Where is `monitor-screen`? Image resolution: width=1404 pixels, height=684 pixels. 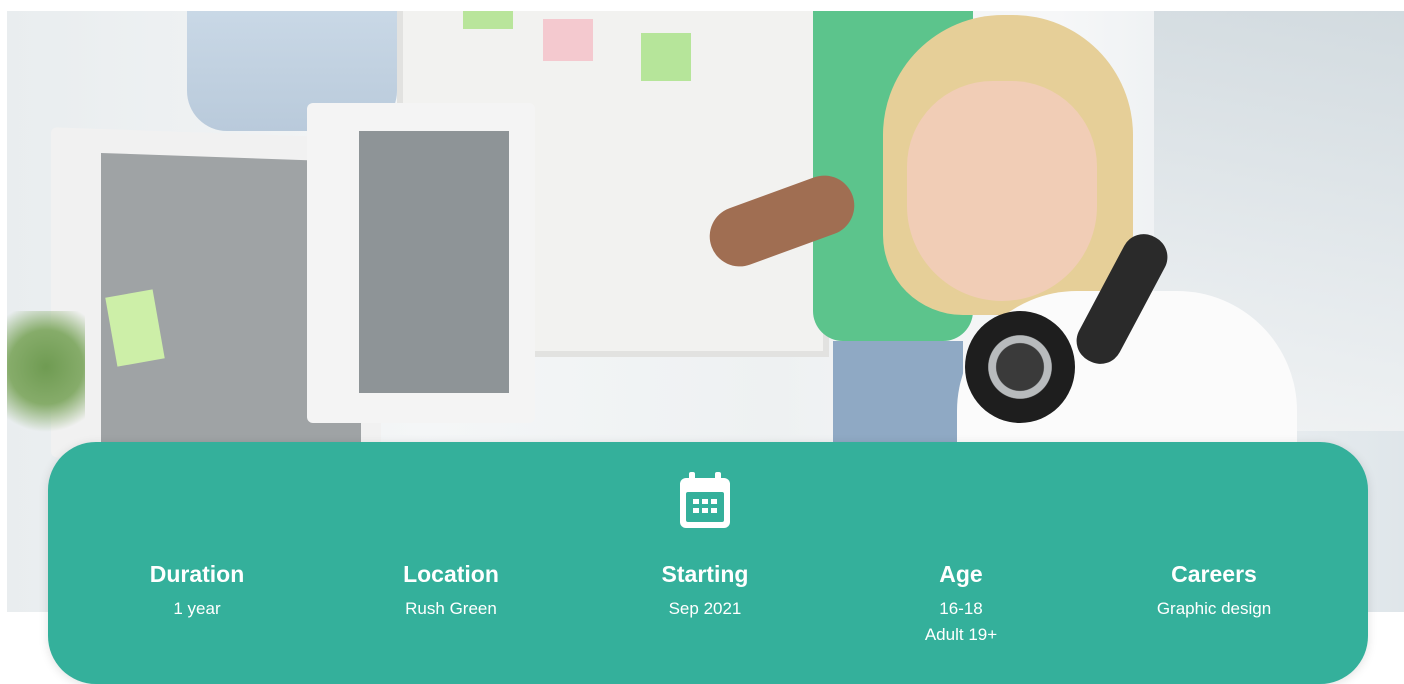
monitor-screen is located at coordinates (434, 262).